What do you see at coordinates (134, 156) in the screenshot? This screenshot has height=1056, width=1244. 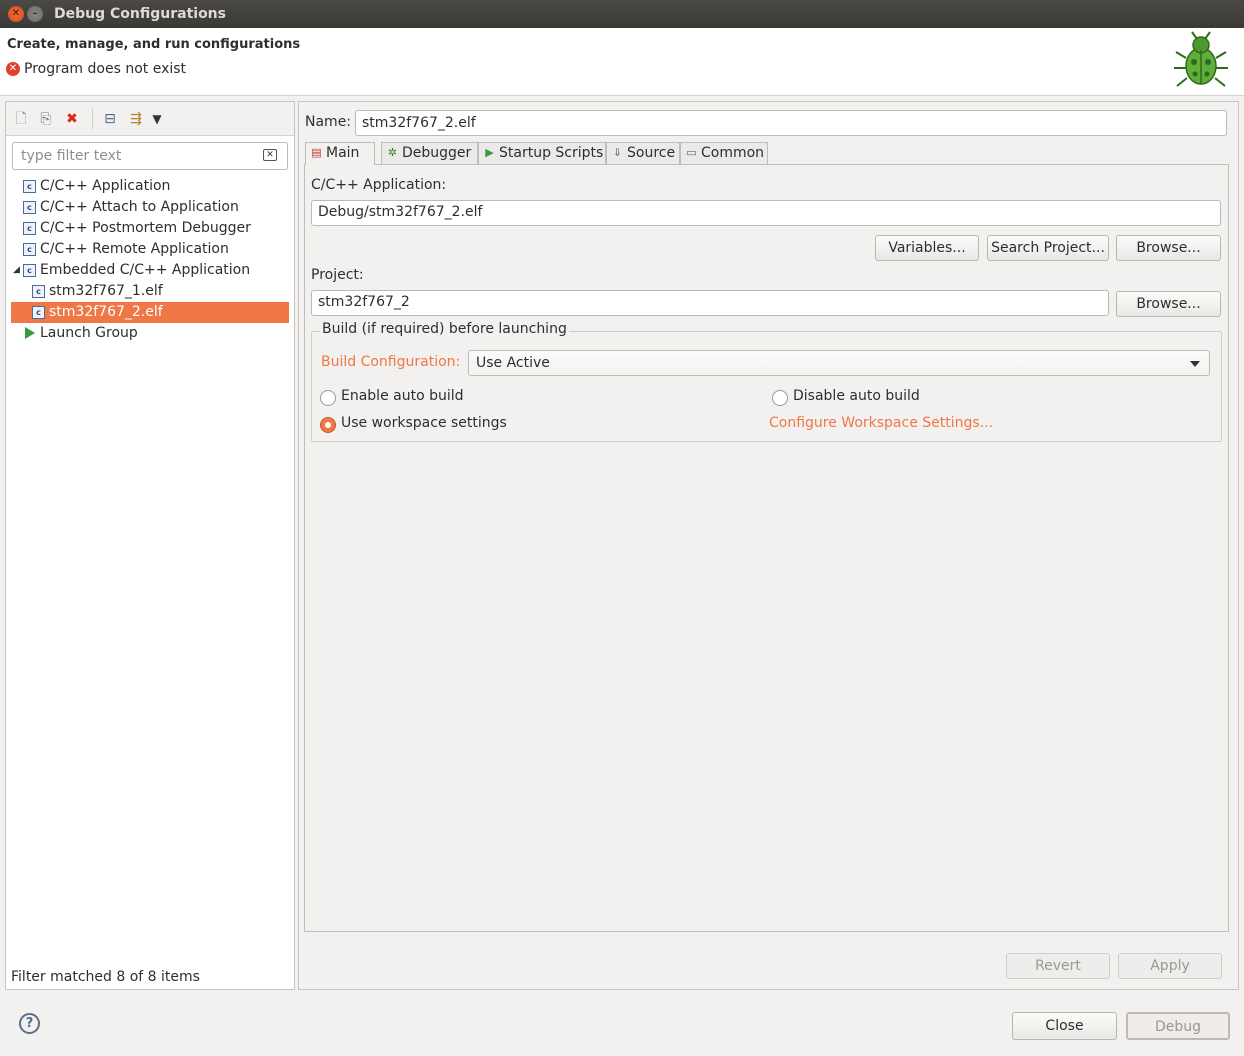 I see `filter-input` at bounding box center [134, 156].